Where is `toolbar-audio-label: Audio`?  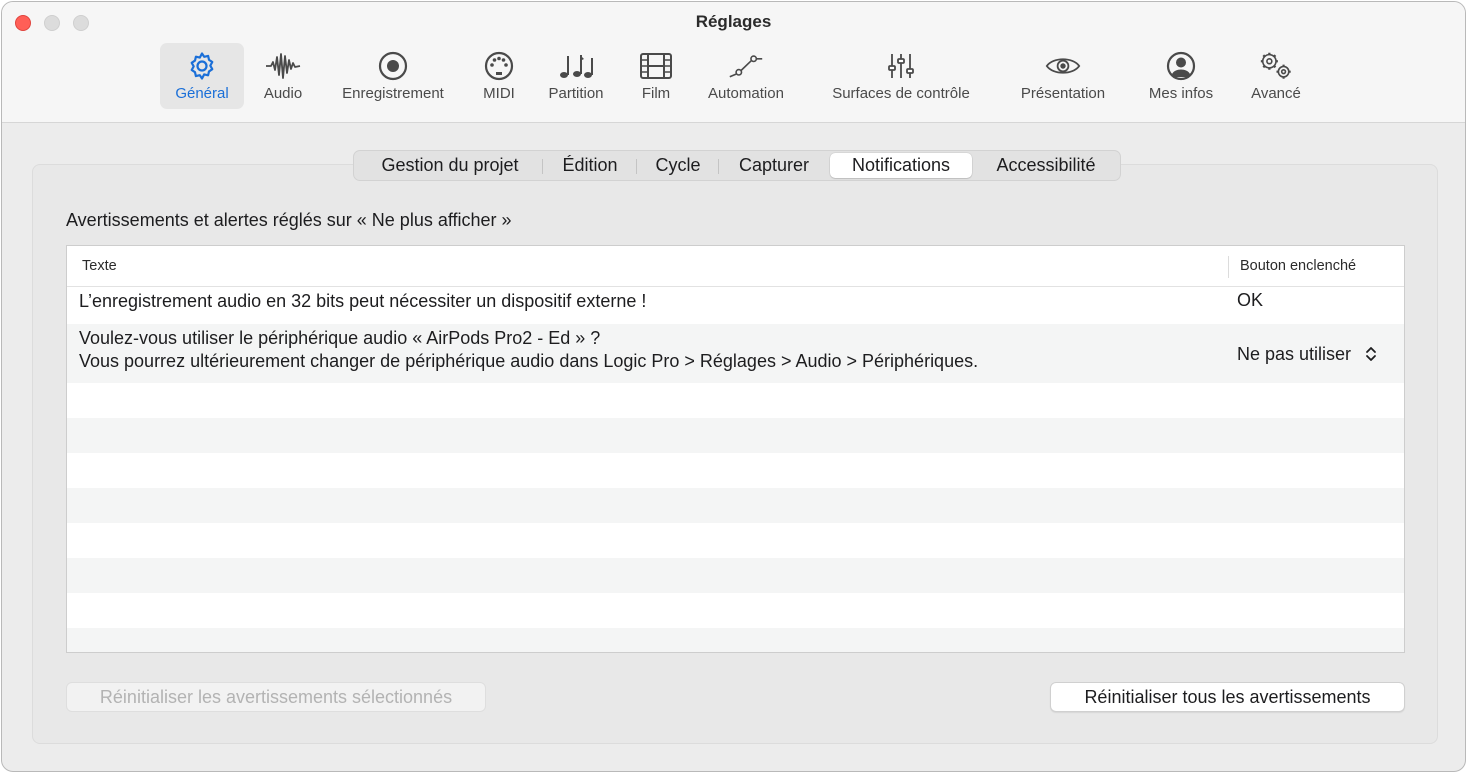 toolbar-audio-label: Audio is located at coordinates (283, 93).